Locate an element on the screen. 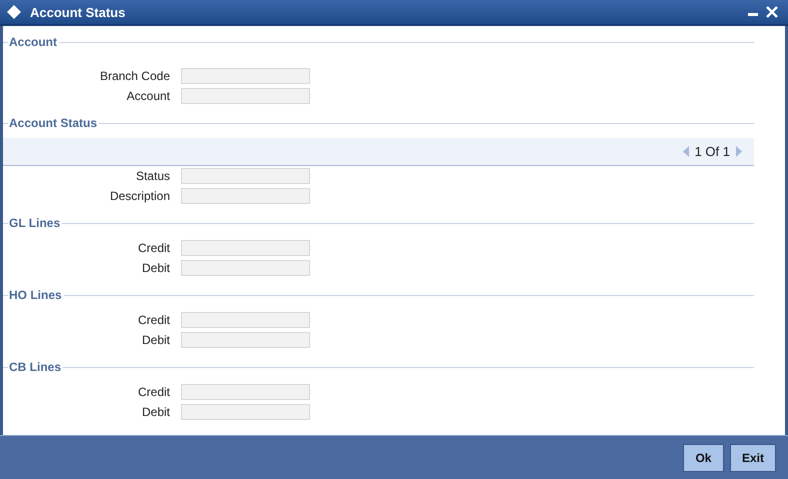 This screenshot has height=479, width=788. field-label: Account is located at coordinates (148, 96).